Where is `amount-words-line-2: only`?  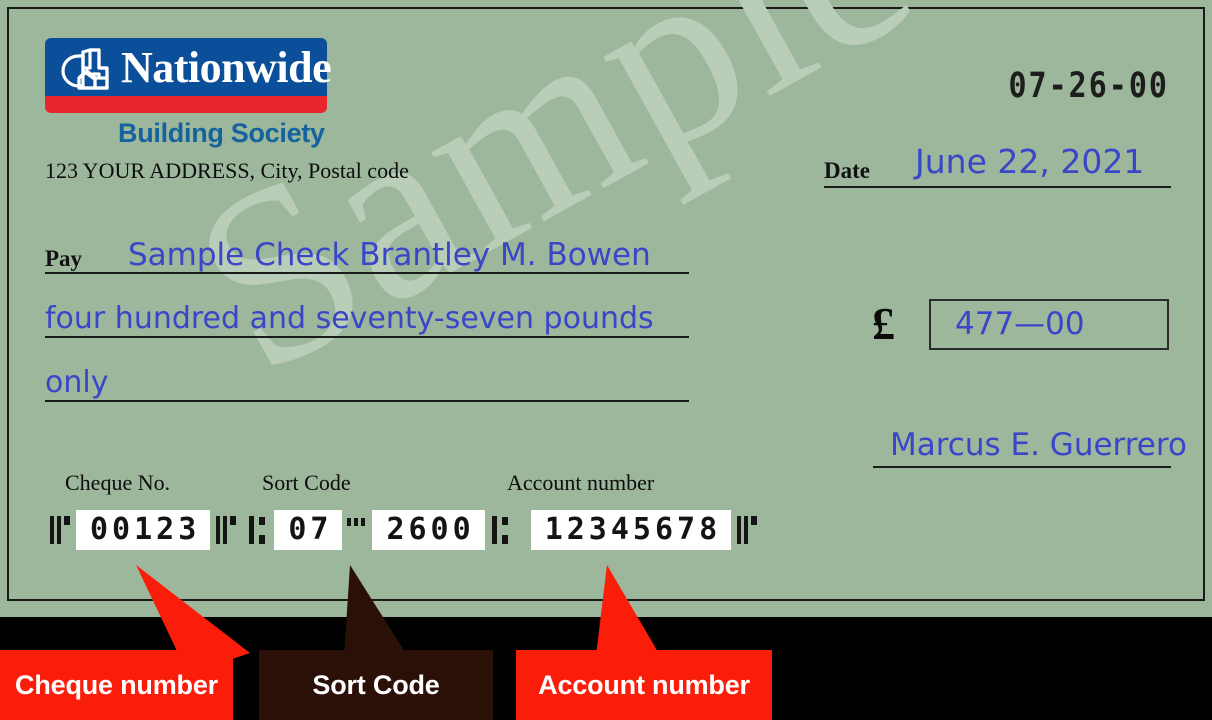
amount-words-line-2: only is located at coordinates (77, 382).